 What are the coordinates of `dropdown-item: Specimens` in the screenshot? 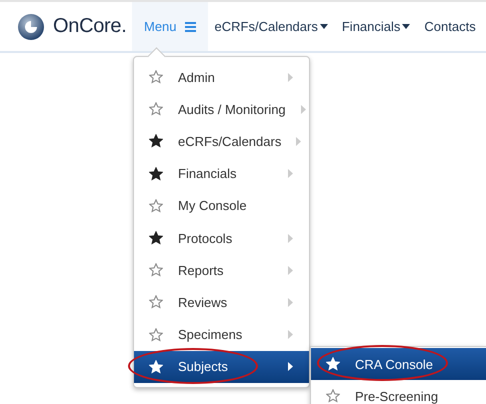 It's located at (221, 334).